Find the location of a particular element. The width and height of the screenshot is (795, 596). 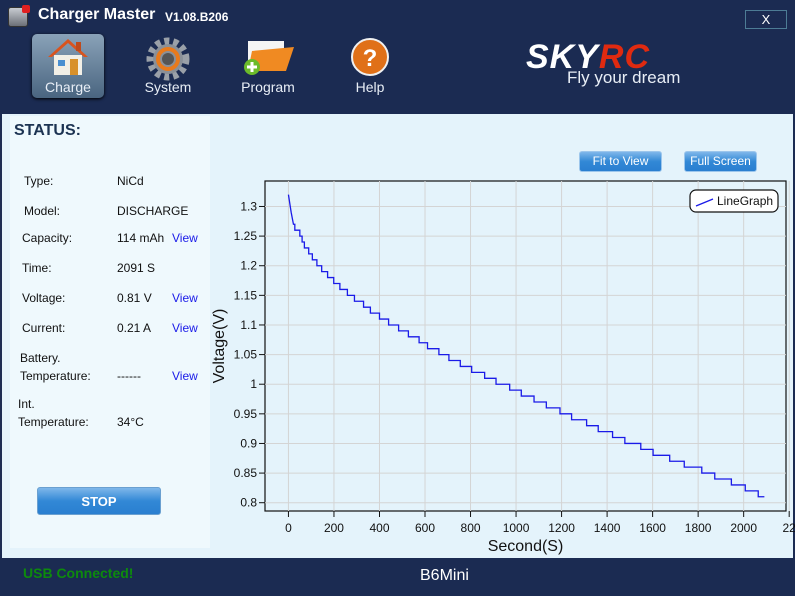

toolbar-system-button: System is located at coordinates (168, 66).